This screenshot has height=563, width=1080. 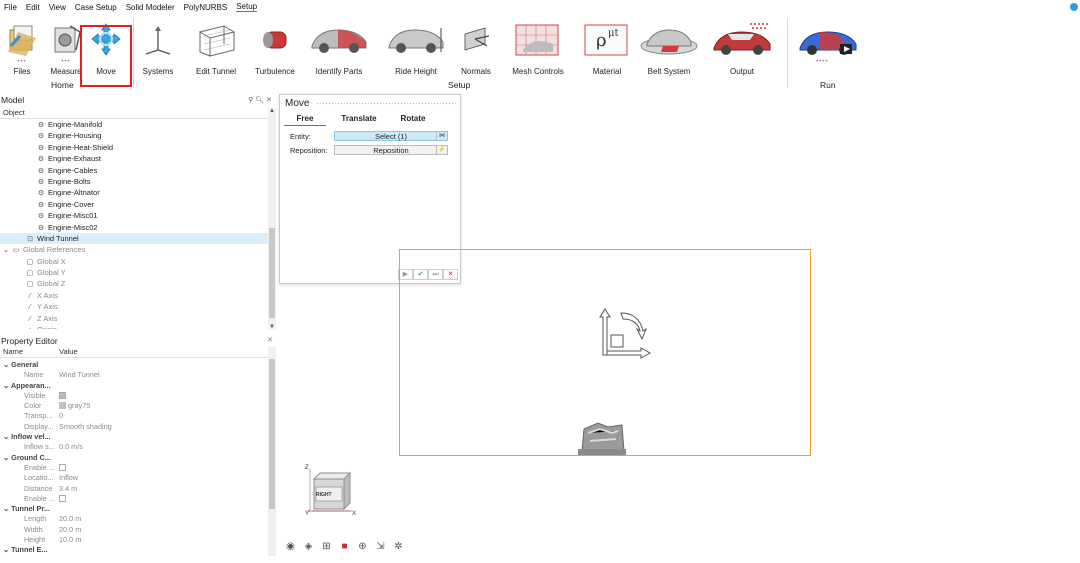 What do you see at coordinates (669, 50) in the screenshot?
I see `belt-system-tool: Belt System` at bounding box center [669, 50].